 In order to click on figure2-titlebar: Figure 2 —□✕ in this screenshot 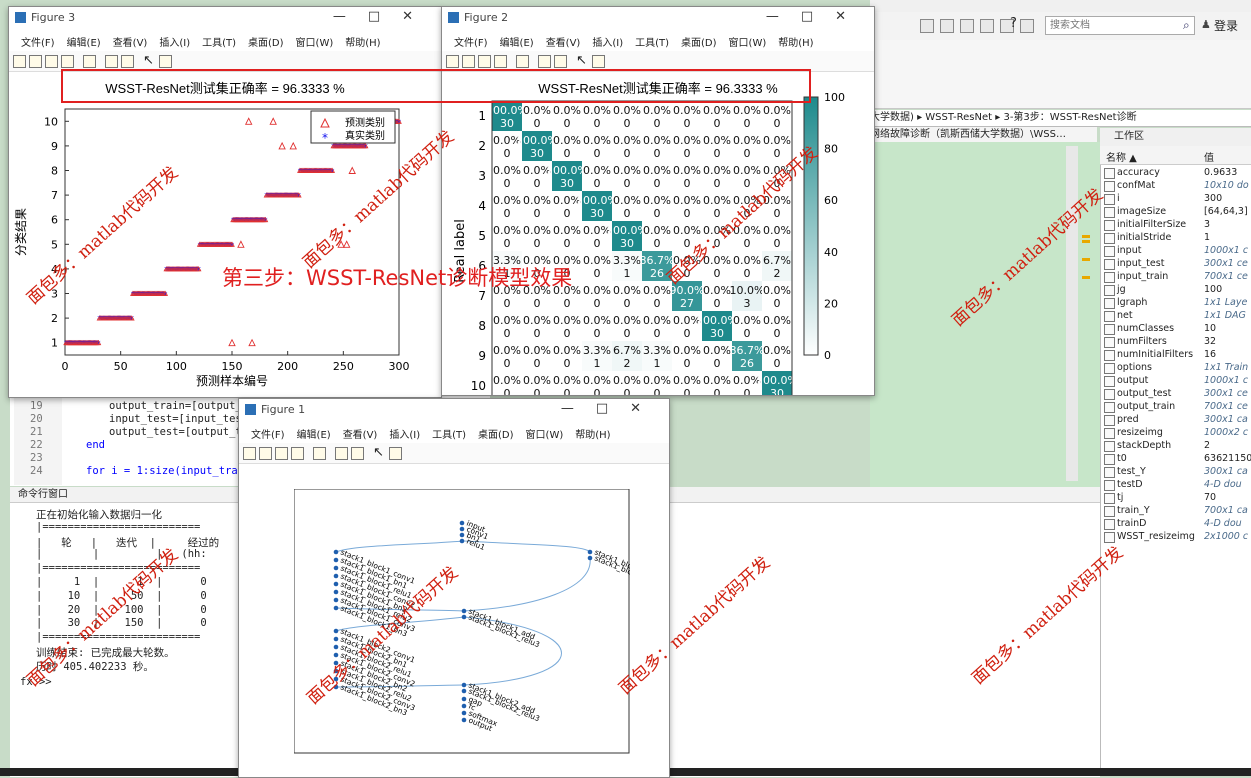, I will do `click(658, 18)`.